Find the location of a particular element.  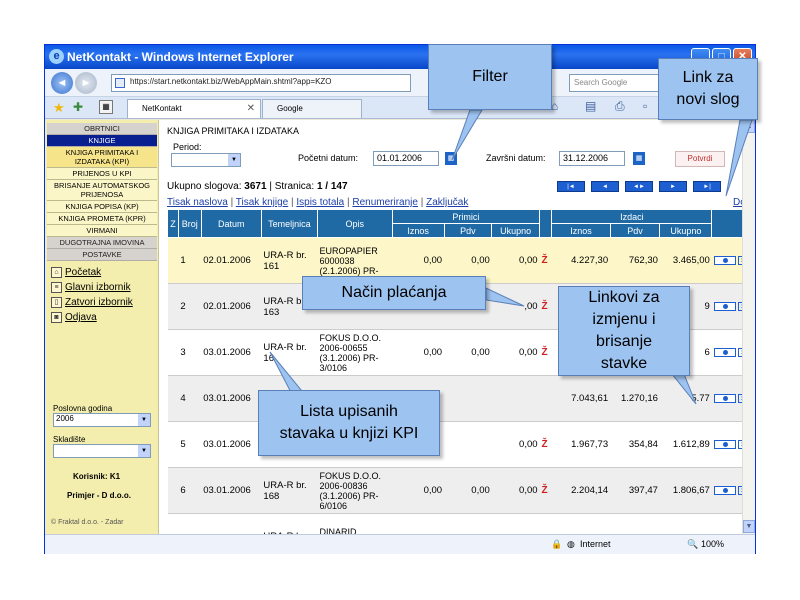

sidebar-header-obrtnici: OBRTNICI is located at coordinates (102, 129).